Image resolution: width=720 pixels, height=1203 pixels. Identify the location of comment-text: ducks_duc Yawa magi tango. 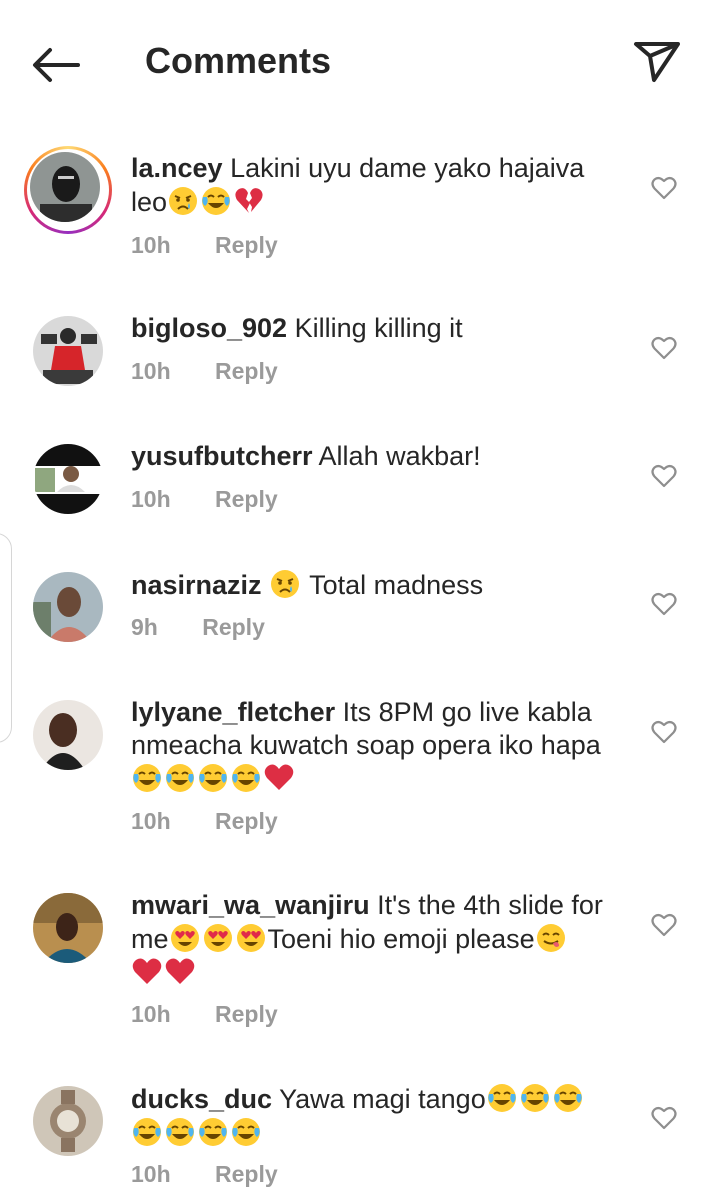
(381, 1116).